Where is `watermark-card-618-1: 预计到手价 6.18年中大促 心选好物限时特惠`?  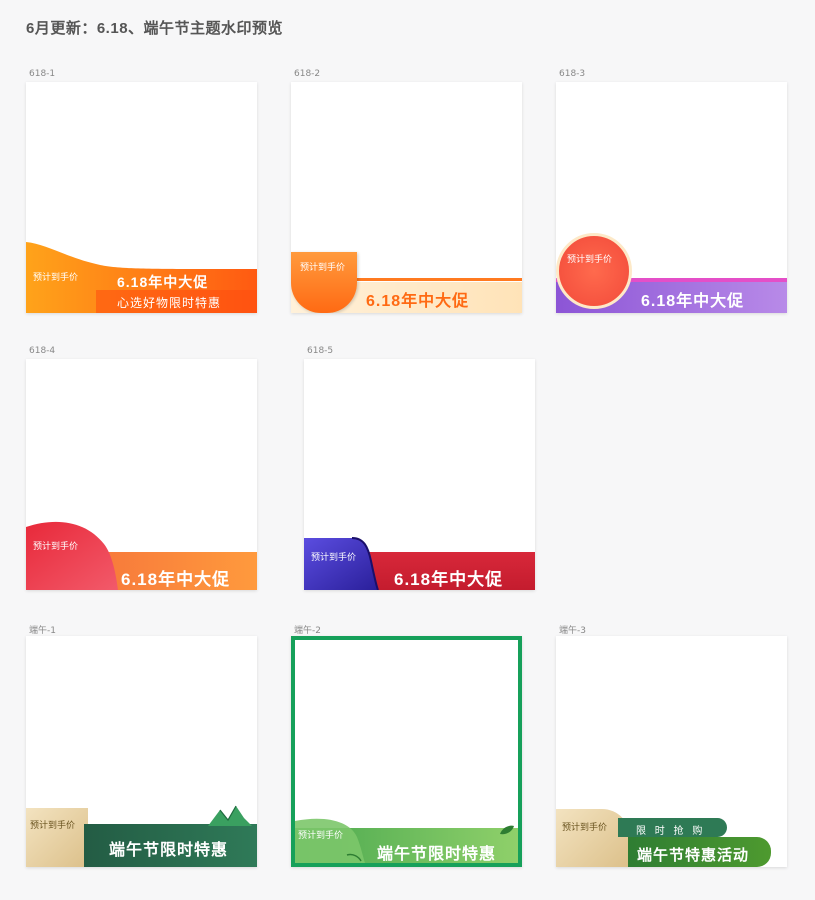
watermark-card-618-1: 预计到手价 6.18年中大促 心选好物限时特惠 is located at coordinates (141, 197).